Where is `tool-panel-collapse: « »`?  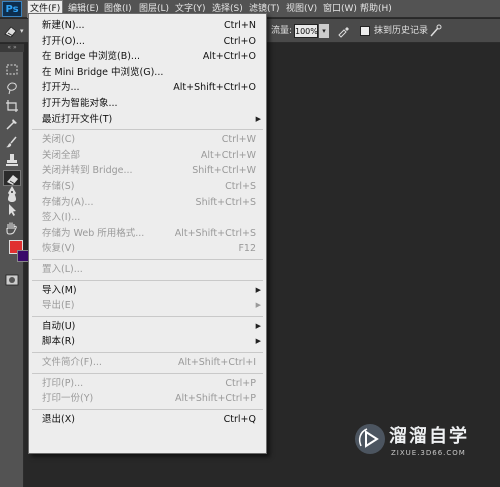 tool-panel-collapse: « » is located at coordinates (12, 48).